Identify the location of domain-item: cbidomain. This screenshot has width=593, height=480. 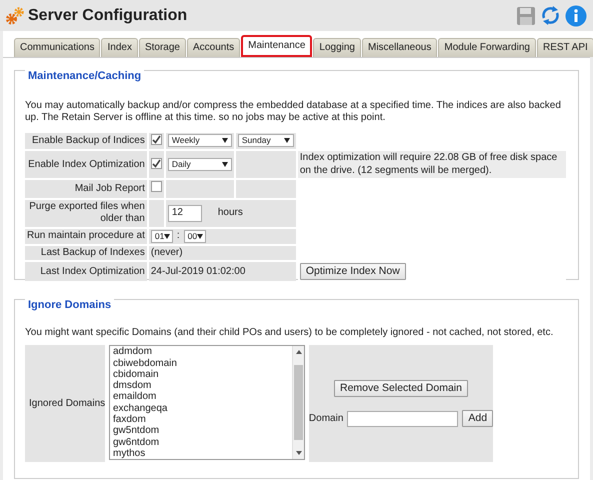
(201, 374).